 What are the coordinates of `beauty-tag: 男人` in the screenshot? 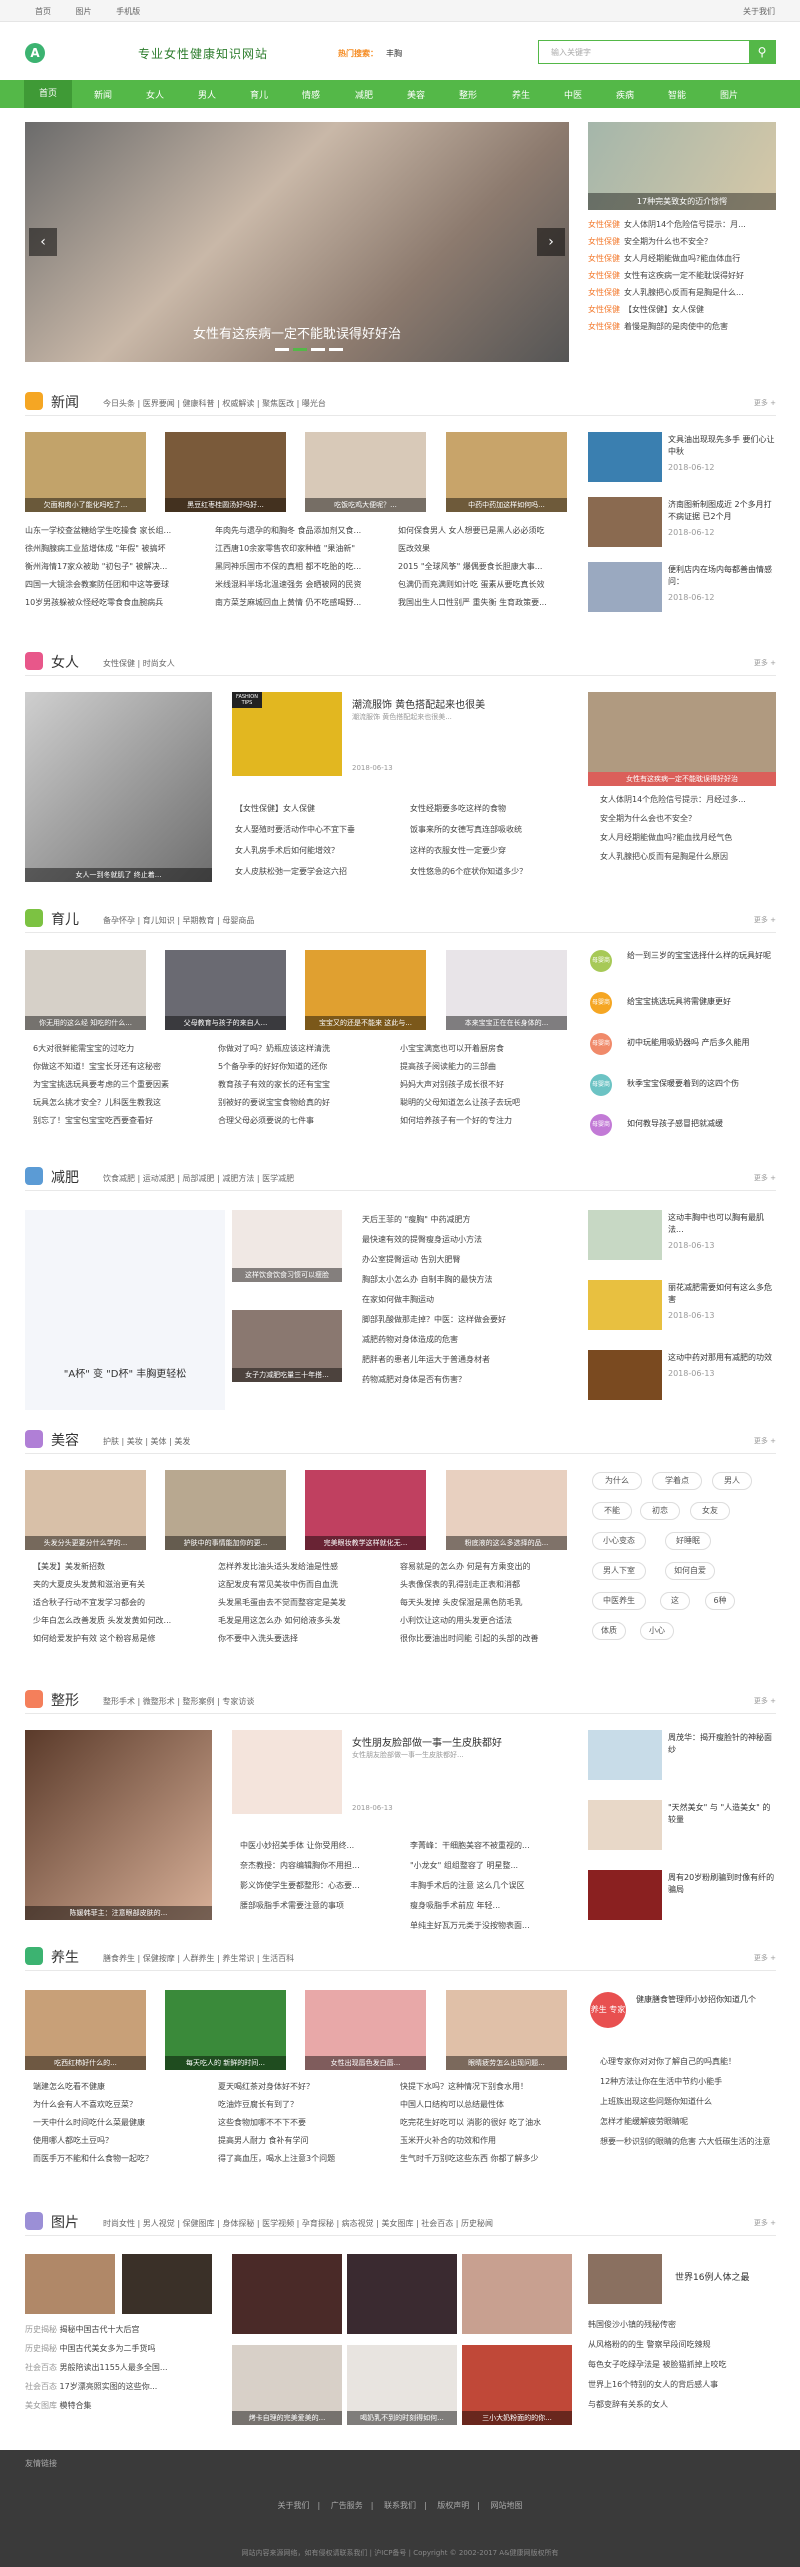 It's located at (732, 1481).